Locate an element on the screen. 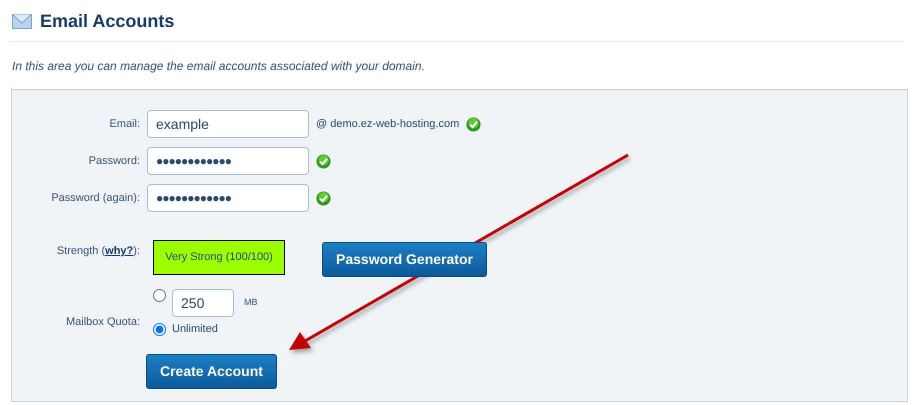 This screenshot has height=405, width=913. field-label: Password (again): is located at coordinates (95, 198).